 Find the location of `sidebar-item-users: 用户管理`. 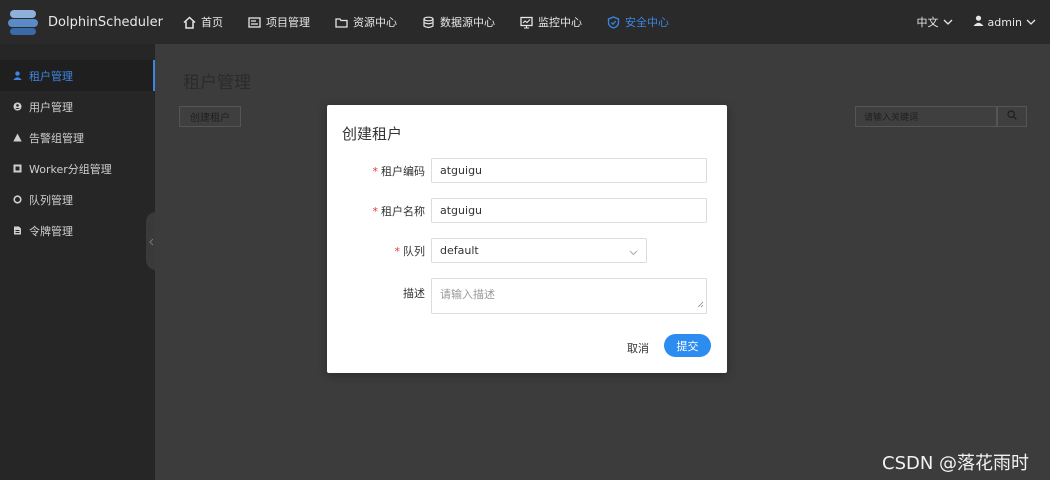

sidebar-item-users: 用户管理 is located at coordinates (77, 106).